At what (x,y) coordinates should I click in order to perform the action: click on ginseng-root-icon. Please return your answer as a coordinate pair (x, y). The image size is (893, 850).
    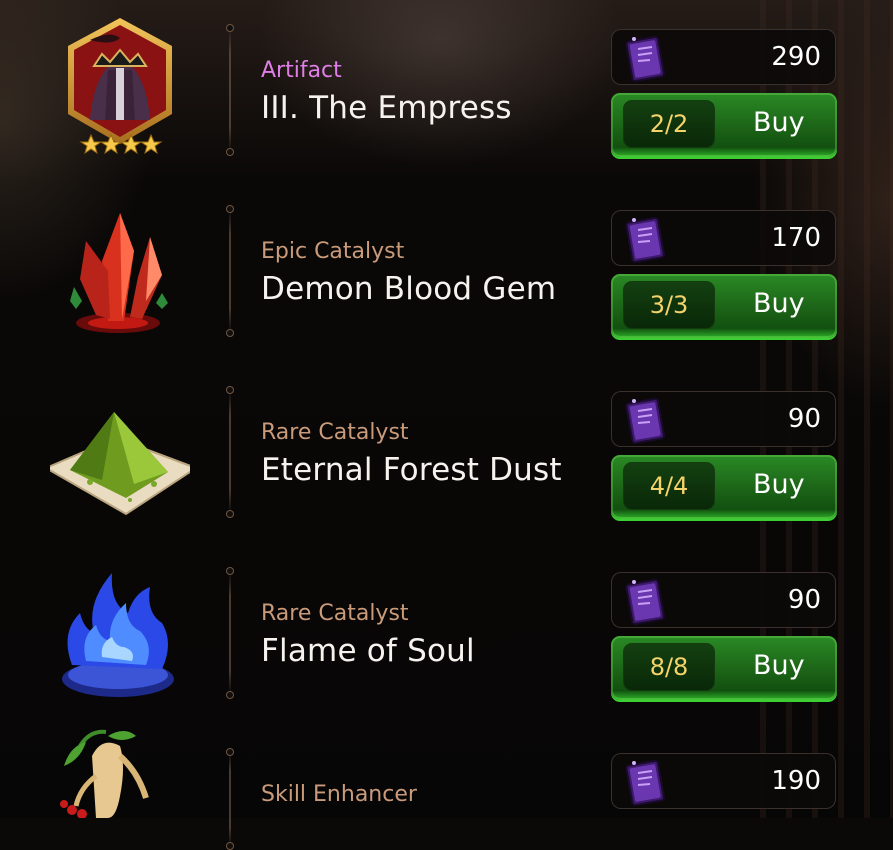
    Looking at the image, I should click on (120, 772).